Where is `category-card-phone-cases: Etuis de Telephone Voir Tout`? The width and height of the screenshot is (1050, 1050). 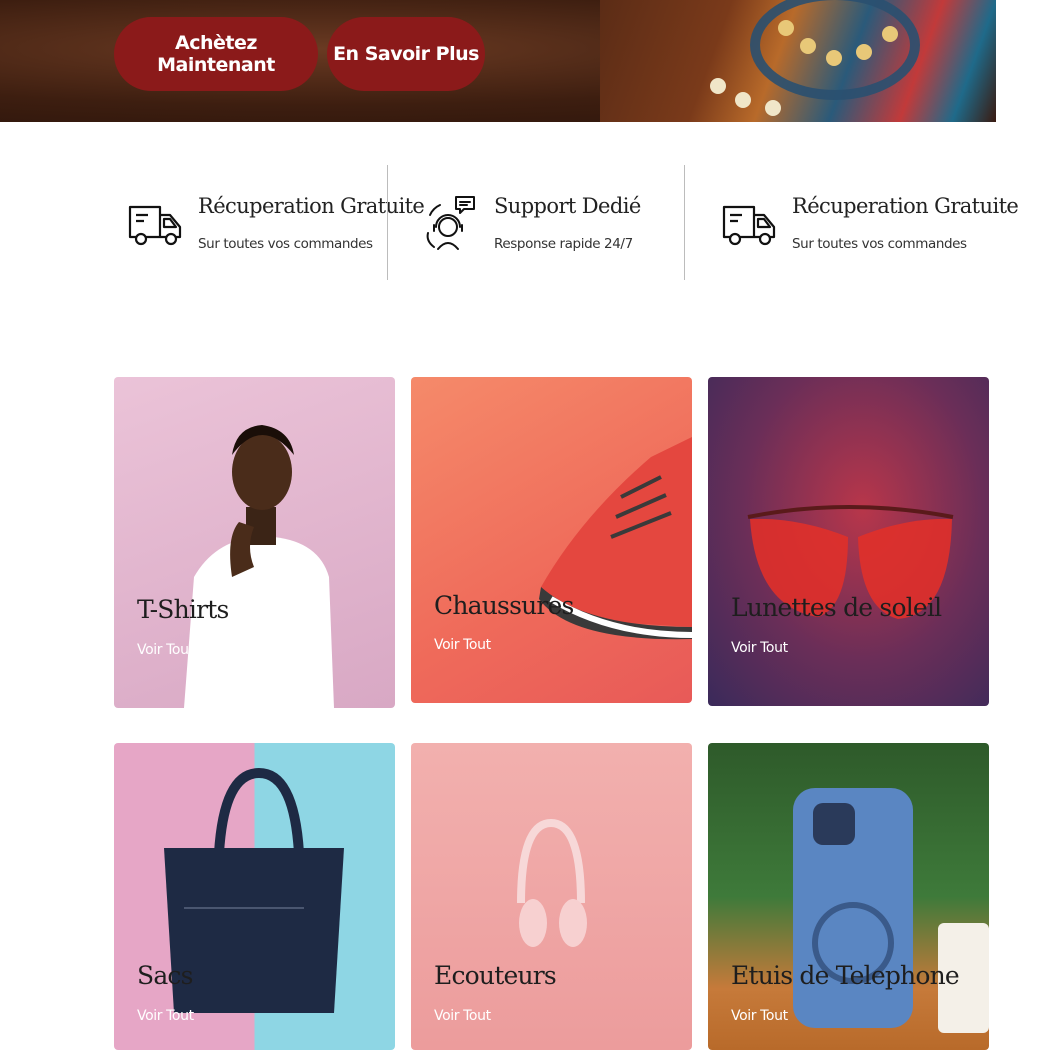 category-card-phone-cases: Etuis de Telephone Voir Tout is located at coordinates (848, 896).